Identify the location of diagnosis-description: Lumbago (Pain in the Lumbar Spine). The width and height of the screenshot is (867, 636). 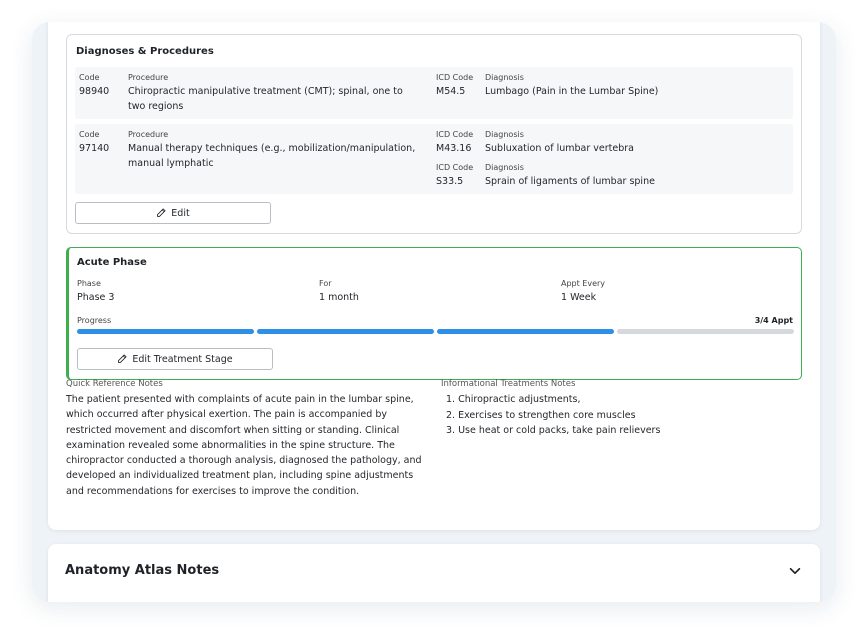
(572, 91).